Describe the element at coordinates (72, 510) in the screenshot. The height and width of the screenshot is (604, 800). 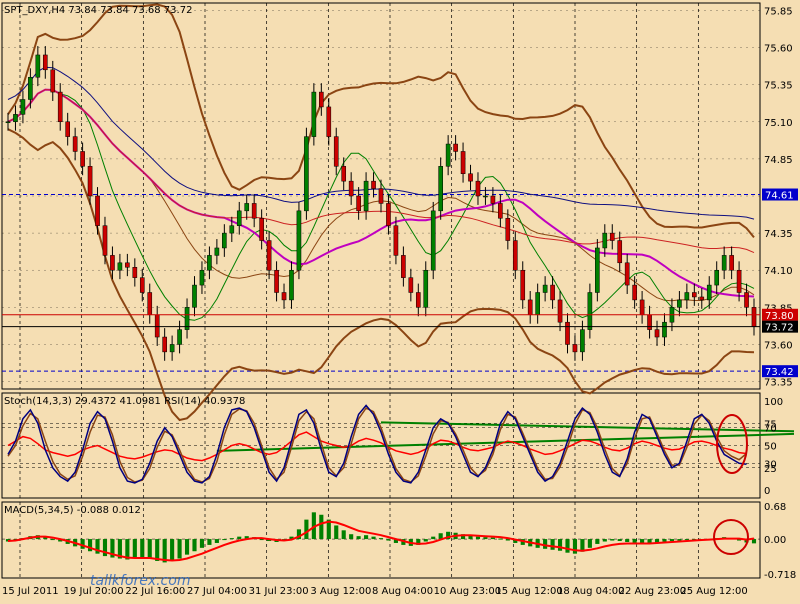
I see `macd-panel-title: MACD(5,34,5) -0.088 0.012` at that location.